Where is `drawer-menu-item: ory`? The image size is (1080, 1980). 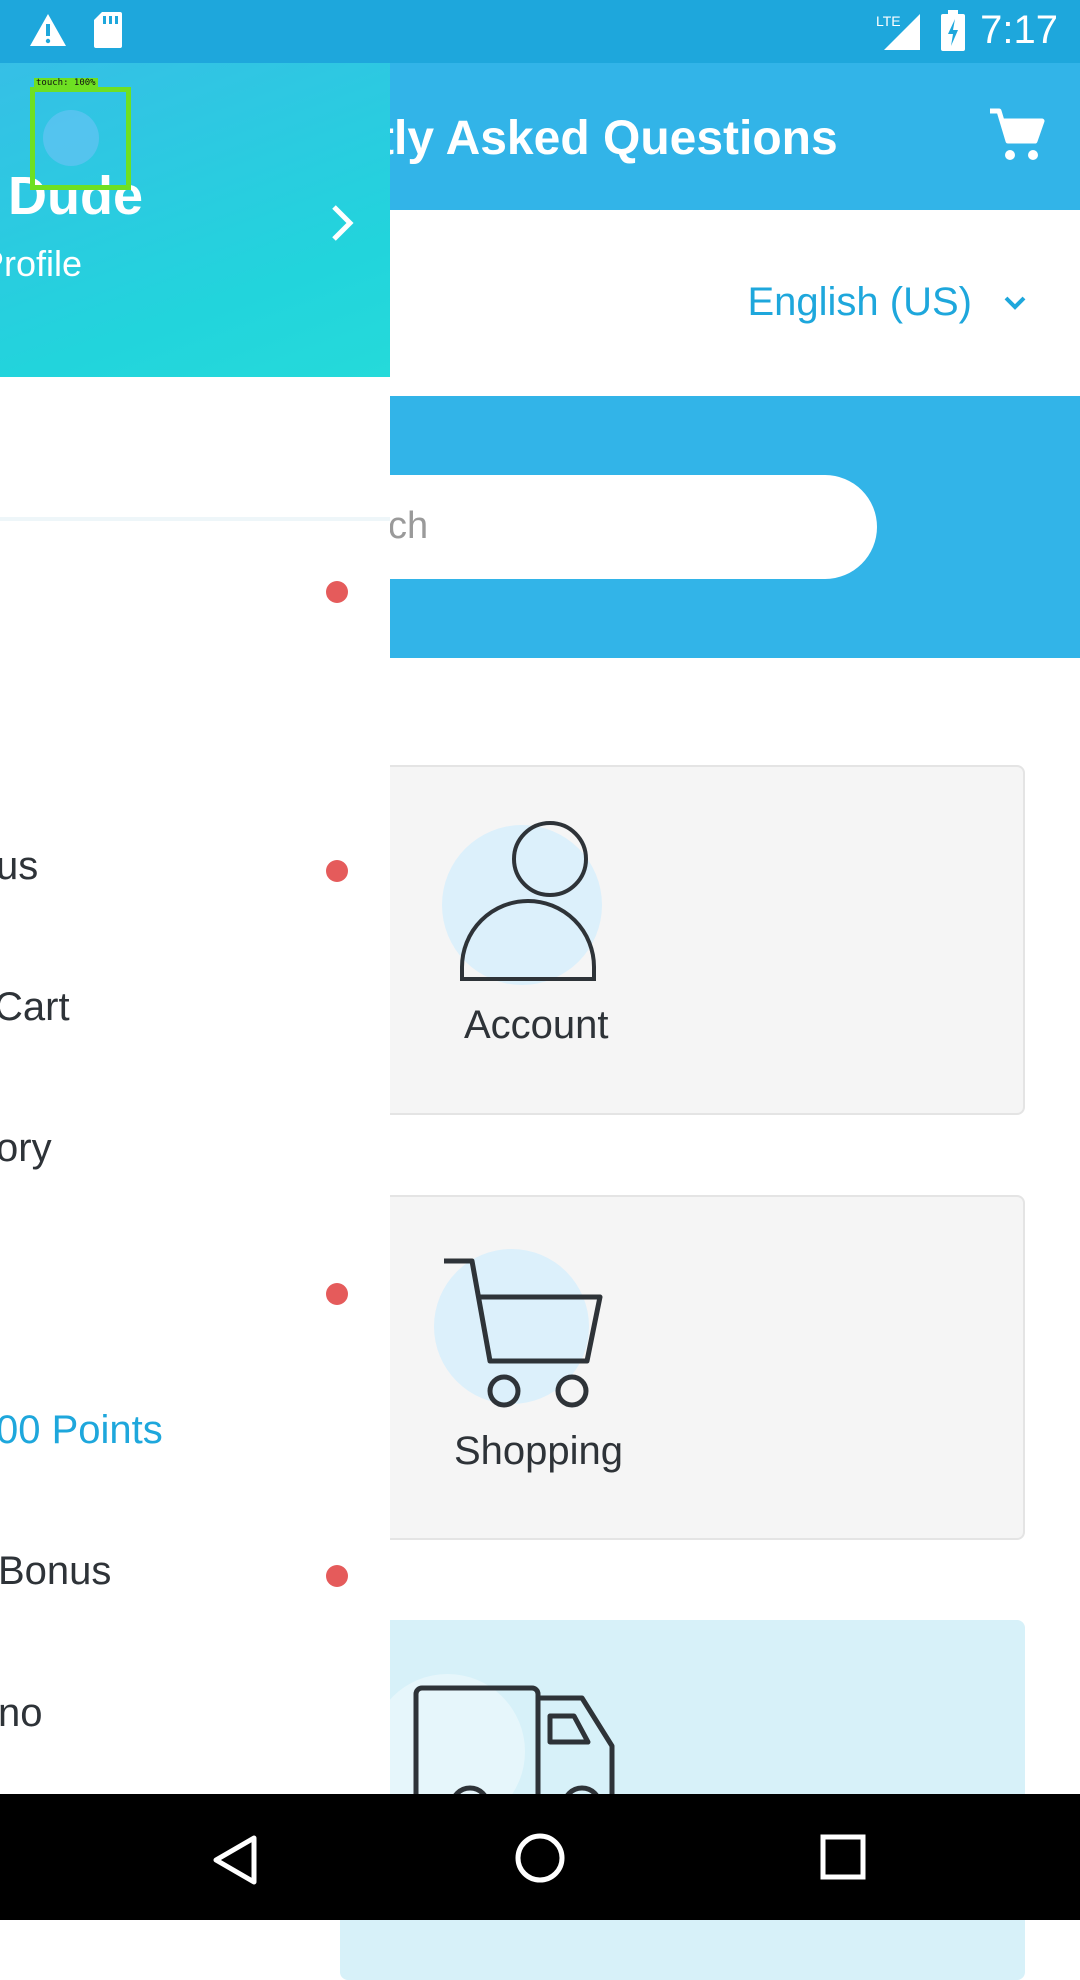
drawer-menu-item: ory is located at coordinates (195, 1152).